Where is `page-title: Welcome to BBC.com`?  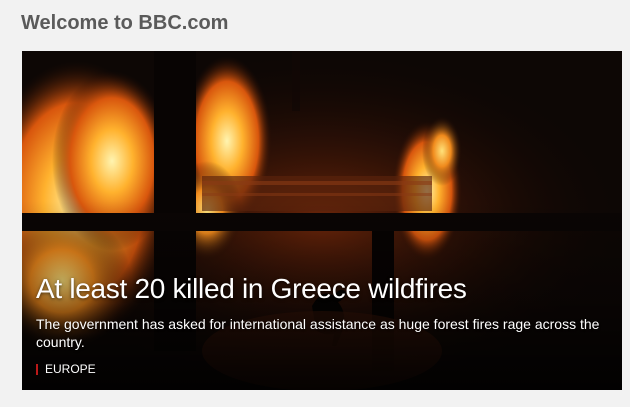 page-title: Welcome to BBC.com is located at coordinates (125, 23).